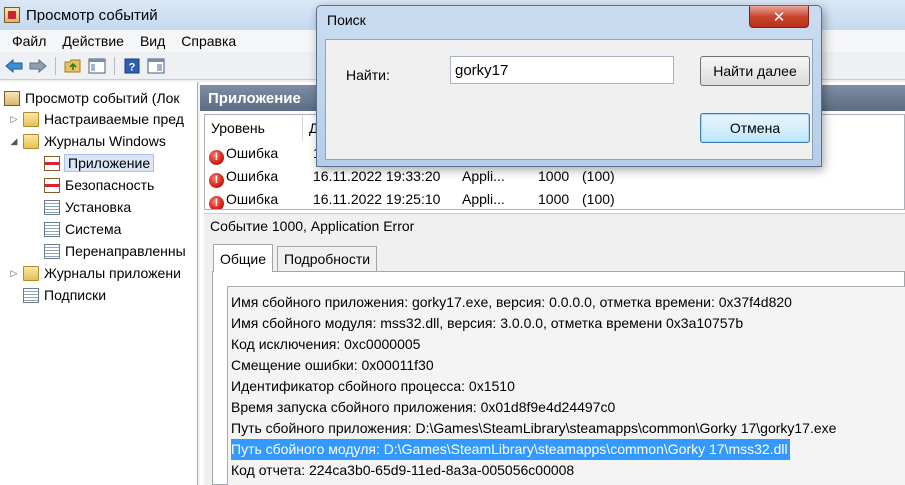  I want to click on description-line: Код исключения: 0xc0000005, so click(326, 344).